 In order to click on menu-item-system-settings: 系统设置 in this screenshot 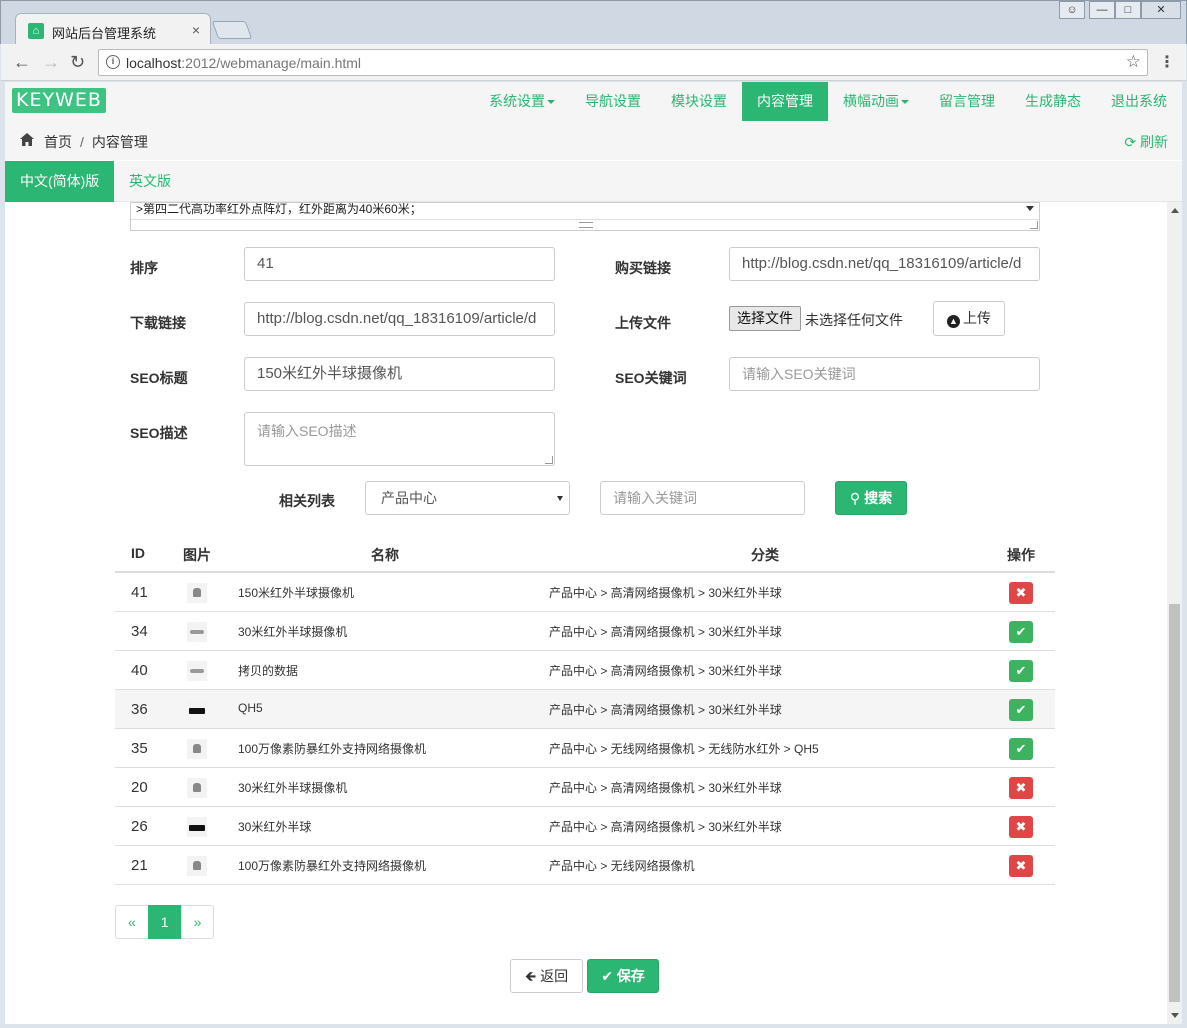, I will do `click(522, 101)`.